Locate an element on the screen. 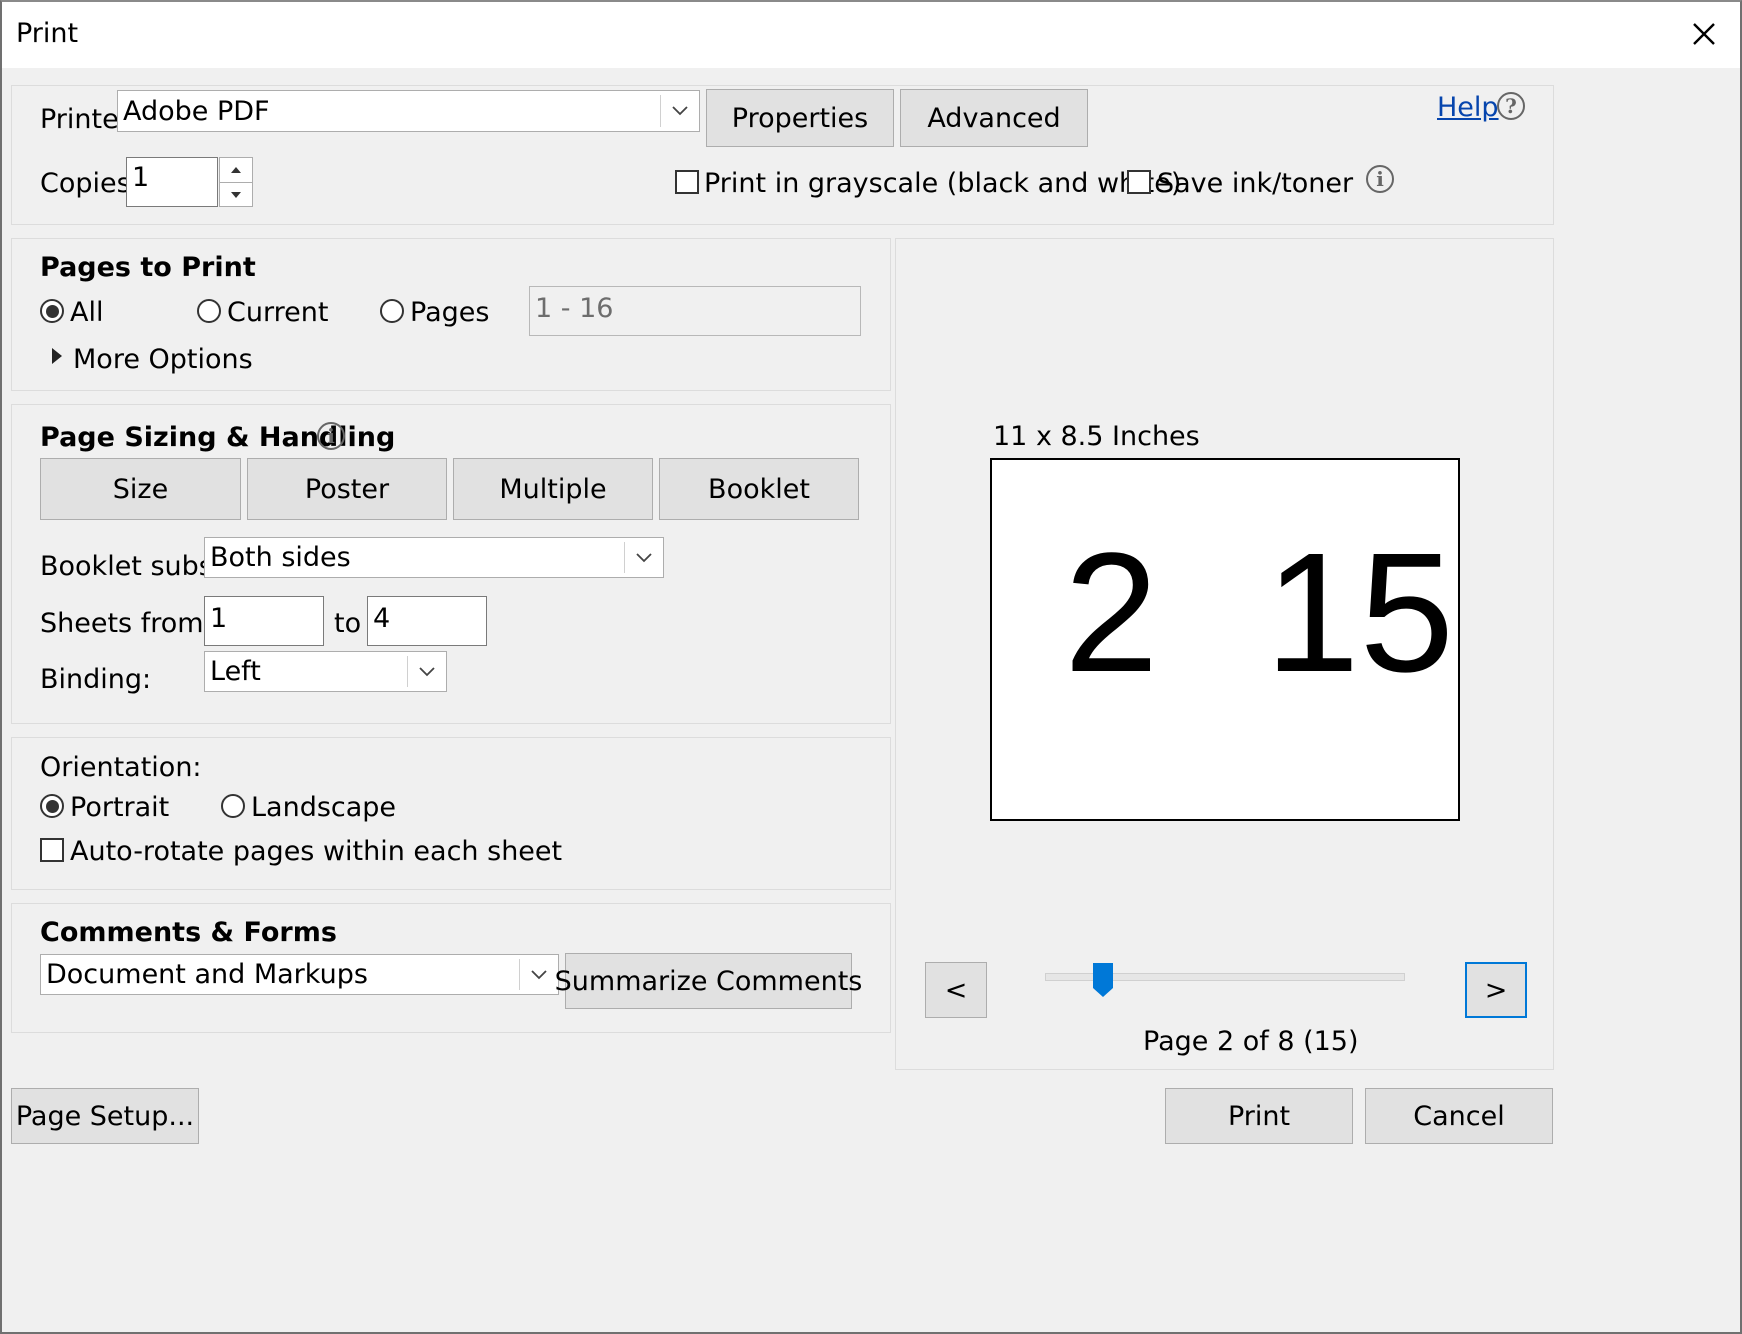  save-ink-label: Save ink/toner is located at coordinates (1255, 183).